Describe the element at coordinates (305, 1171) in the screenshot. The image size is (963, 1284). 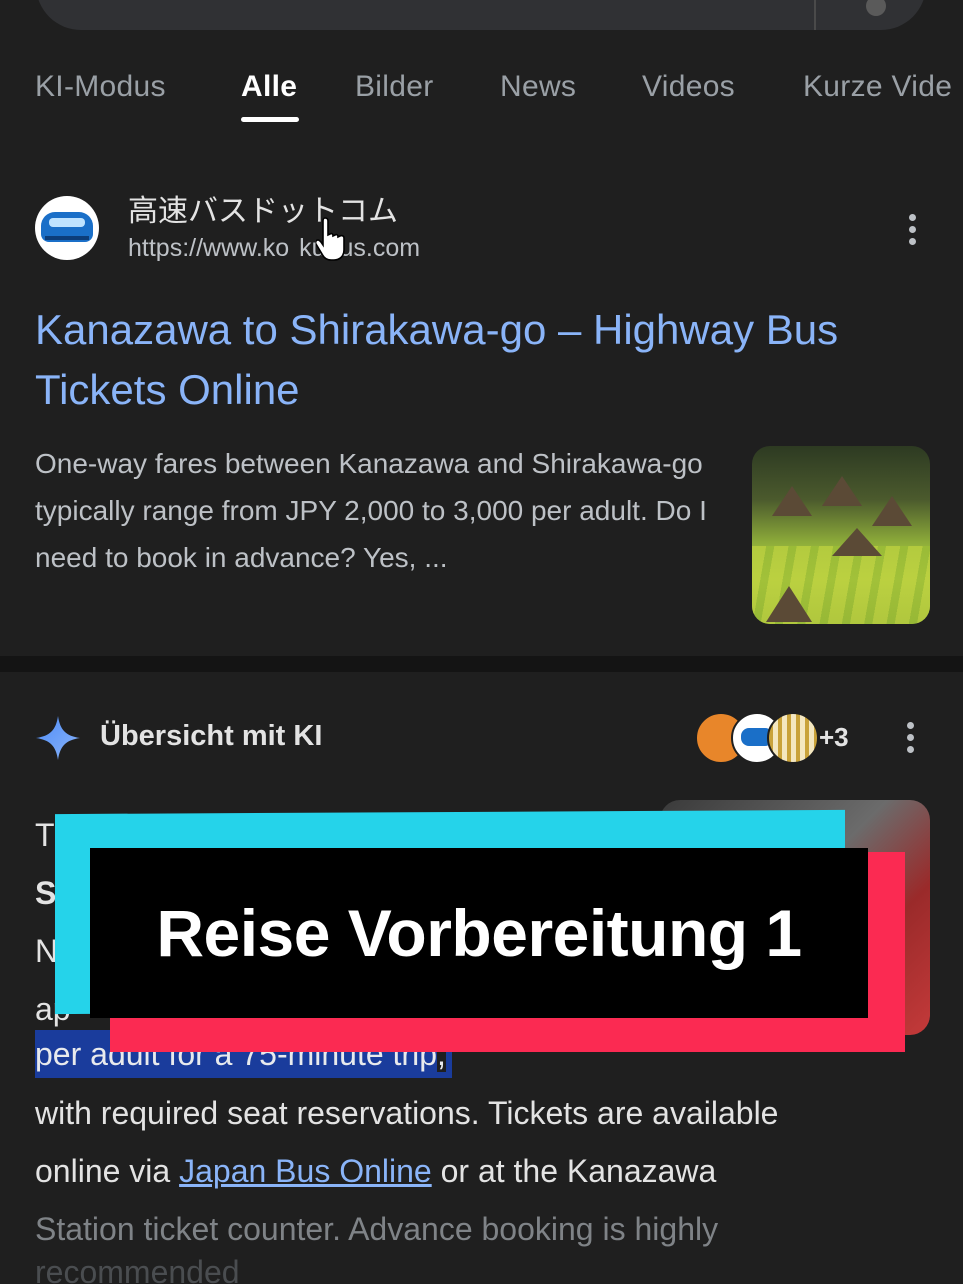
I see `japan-bus-online-link: Japan Bus Online` at that location.